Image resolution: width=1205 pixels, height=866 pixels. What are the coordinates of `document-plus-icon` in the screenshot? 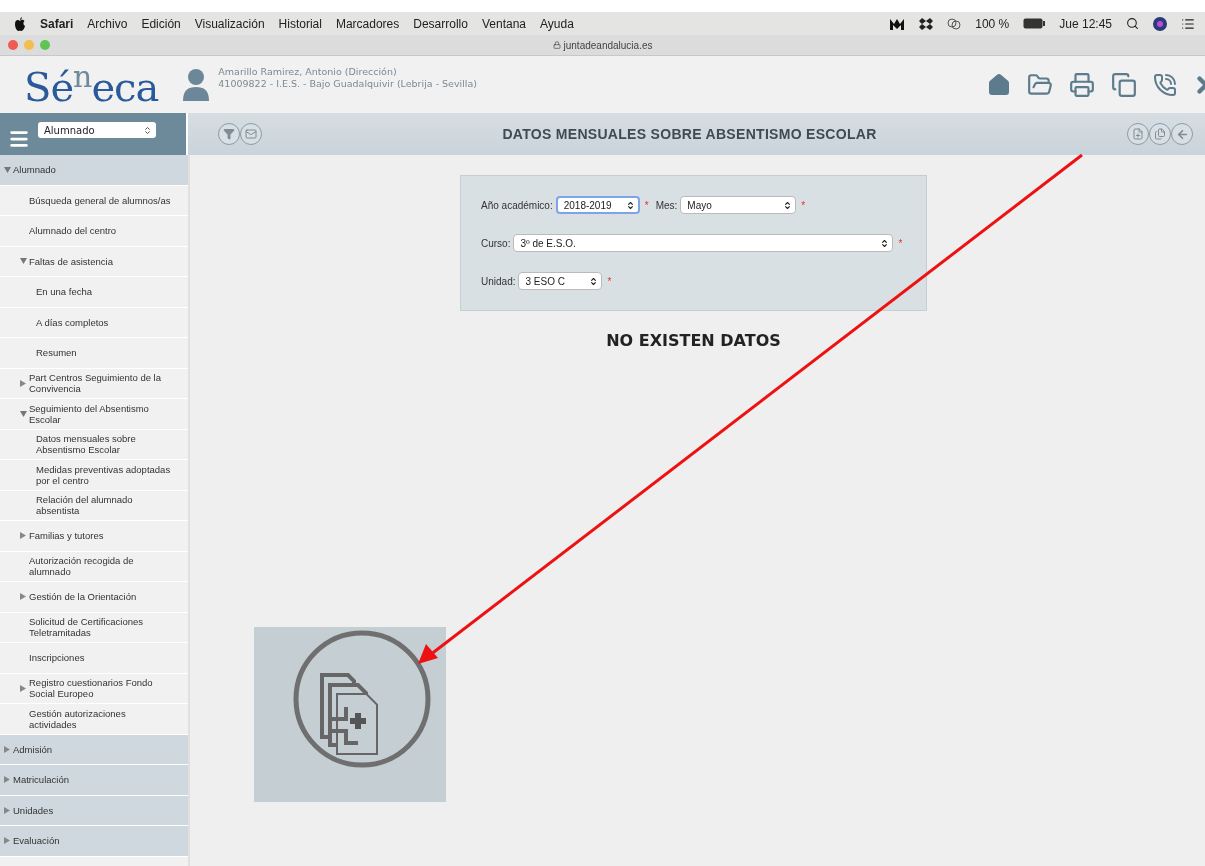 It's located at (1138, 134).